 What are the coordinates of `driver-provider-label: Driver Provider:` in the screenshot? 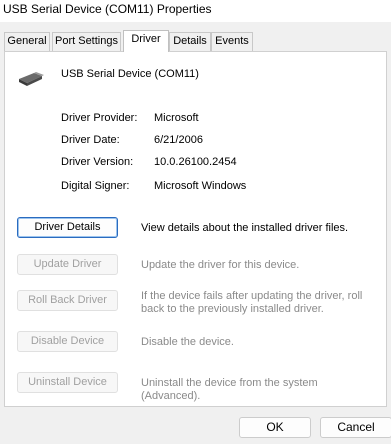 It's located at (99, 118).